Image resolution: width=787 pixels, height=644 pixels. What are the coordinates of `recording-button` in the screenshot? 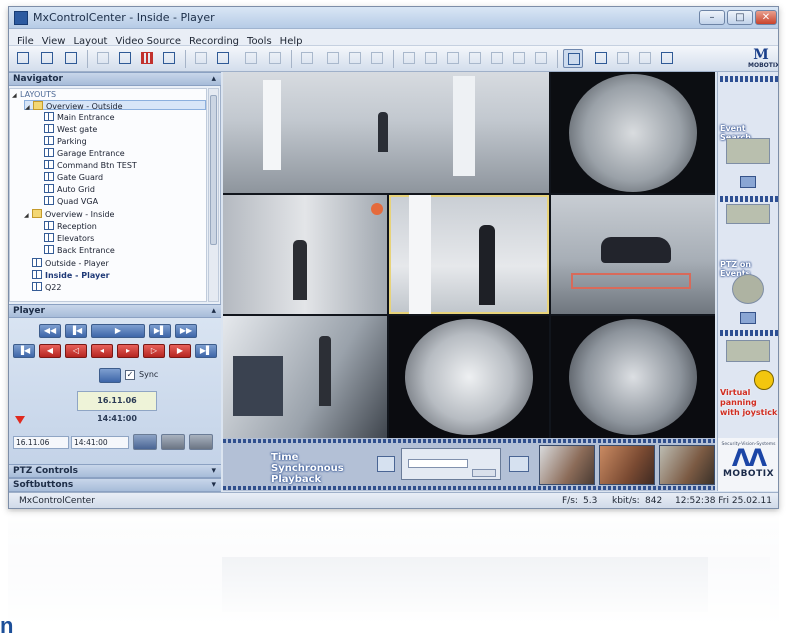 It's located at (147, 58).